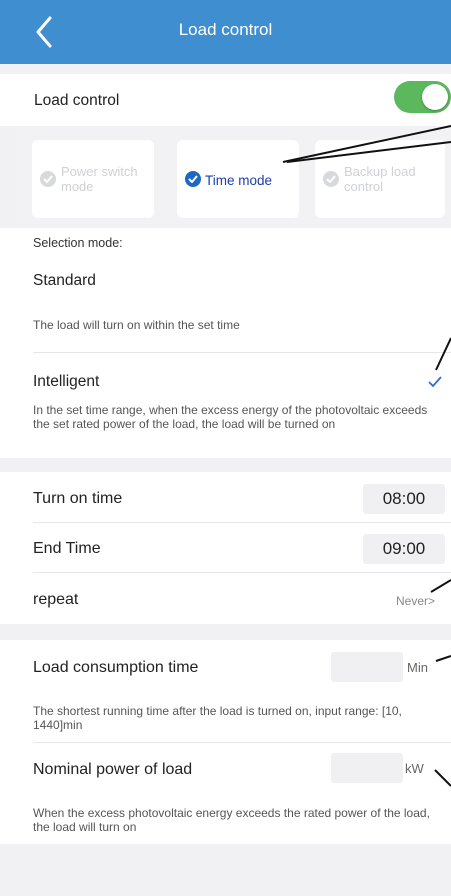 The height and width of the screenshot is (896, 451). What do you see at coordinates (78, 498) in the screenshot?
I see `turn-on-time-label: Turn on time` at bounding box center [78, 498].